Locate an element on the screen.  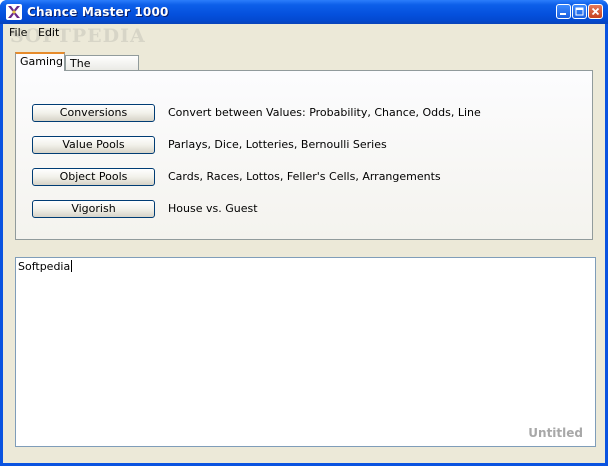
tab-the-sciences: The Sciences is located at coordinates (102, 70).